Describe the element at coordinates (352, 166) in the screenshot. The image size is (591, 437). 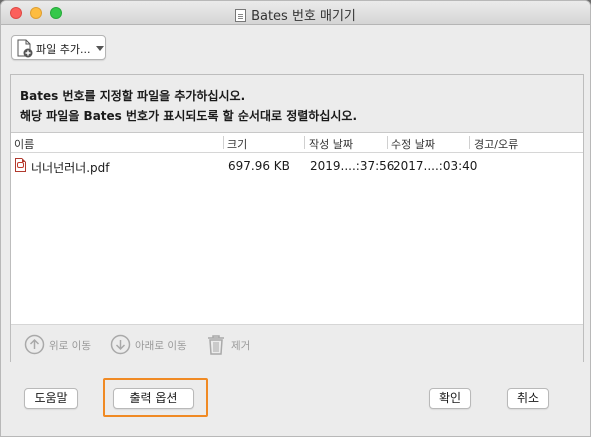
I see `file-created-date: 2019....:37:56` at that location.